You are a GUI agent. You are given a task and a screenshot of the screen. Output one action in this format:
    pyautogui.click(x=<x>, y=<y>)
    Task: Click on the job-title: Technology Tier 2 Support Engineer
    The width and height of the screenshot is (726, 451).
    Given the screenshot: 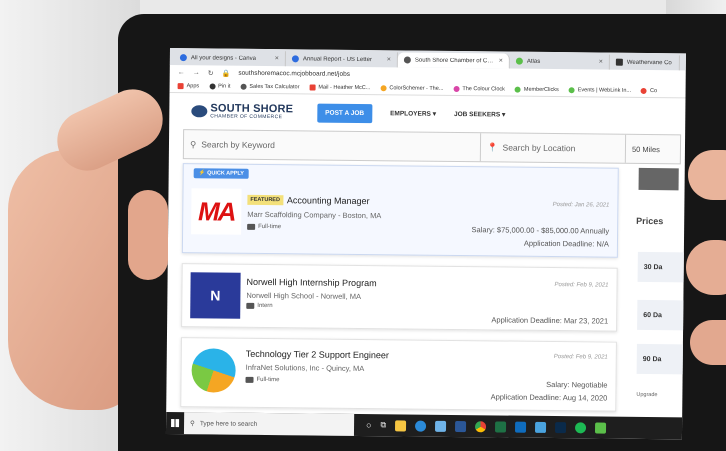 What is the action you would take?
    pyautogui.click(x=317, y=354)
    